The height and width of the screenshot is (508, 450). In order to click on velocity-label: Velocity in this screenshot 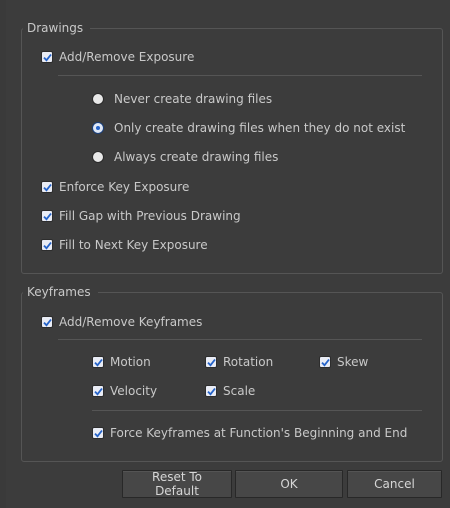, I will do `click(134, 391)`.